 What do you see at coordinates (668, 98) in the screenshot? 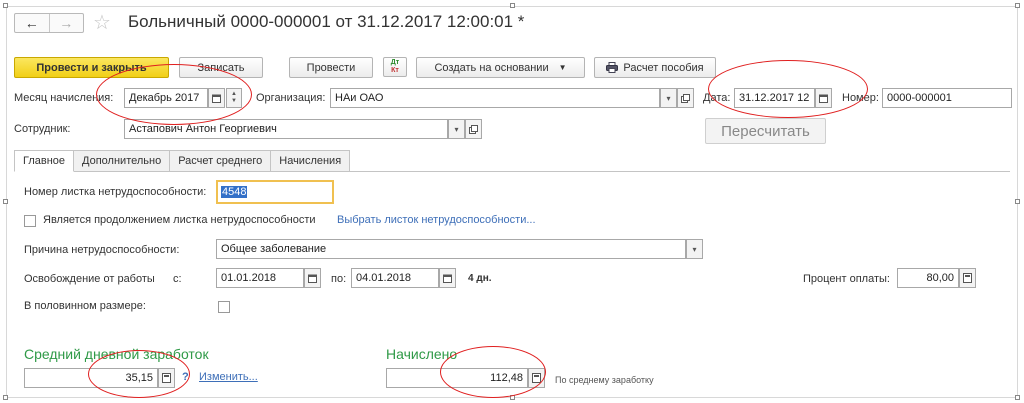
I see `org-dropdown-icon: ▾` at bounding box center [668, 98].